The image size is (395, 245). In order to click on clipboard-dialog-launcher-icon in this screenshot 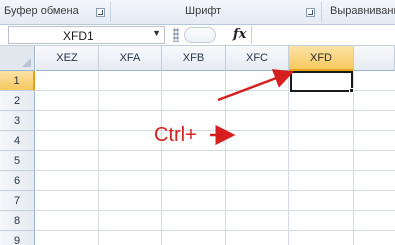, I will do `click(100, 12)`.